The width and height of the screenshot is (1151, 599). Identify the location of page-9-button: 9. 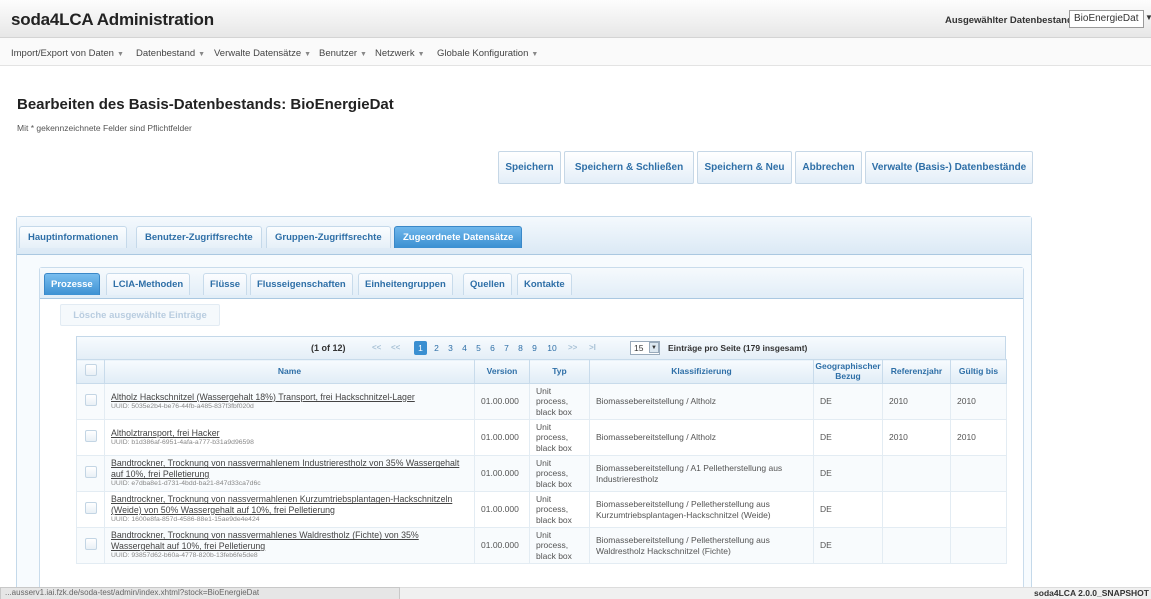
(534, 348).